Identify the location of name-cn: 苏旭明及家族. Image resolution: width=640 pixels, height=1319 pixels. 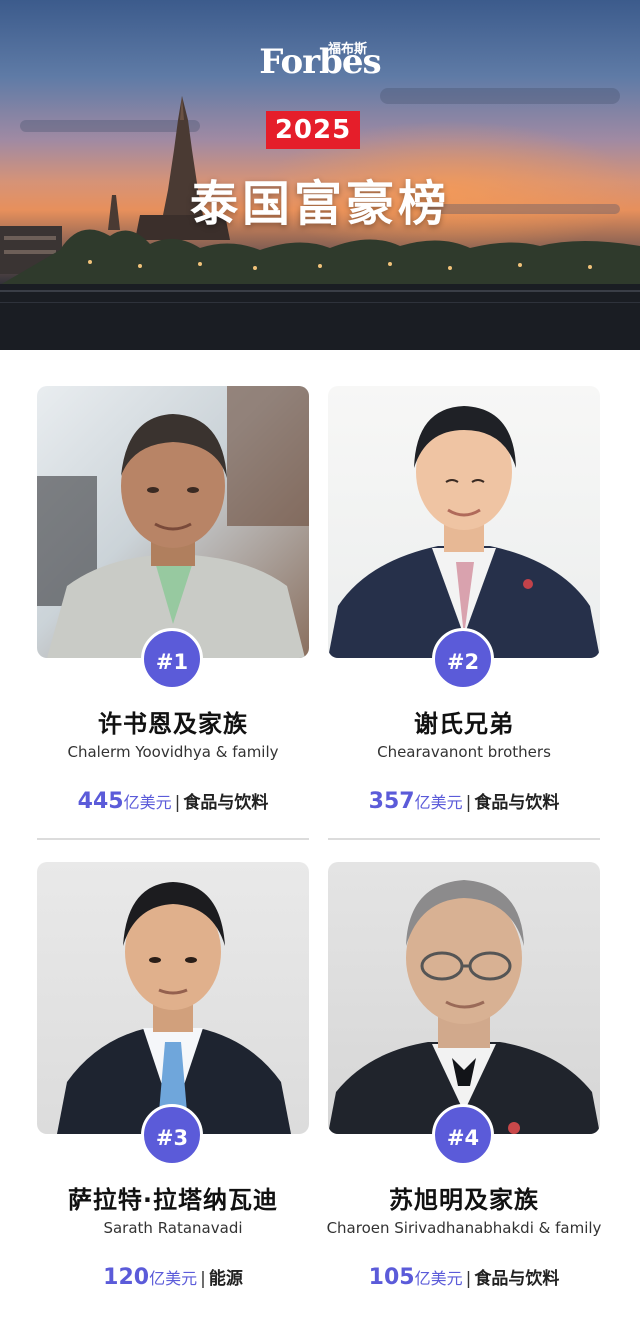
(464, 1200).